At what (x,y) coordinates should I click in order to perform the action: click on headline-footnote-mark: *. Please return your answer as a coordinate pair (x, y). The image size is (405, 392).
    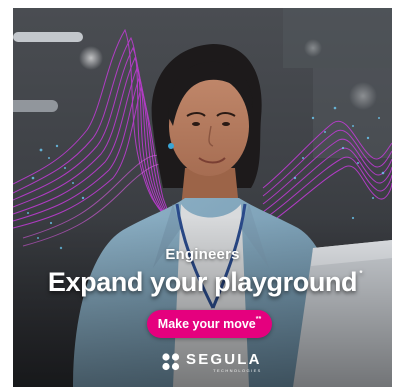
    Looking at the image, I should click on (361, 273).